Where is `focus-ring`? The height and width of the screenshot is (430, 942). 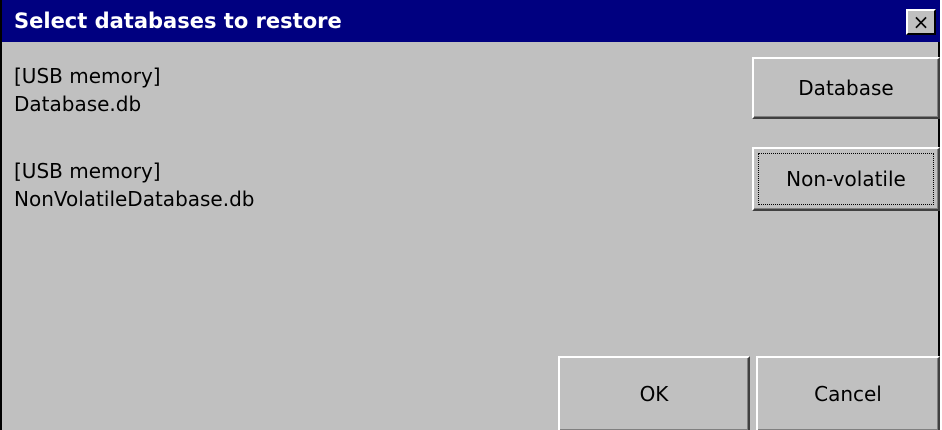
focus-ring is located at coordinates (846, 179).